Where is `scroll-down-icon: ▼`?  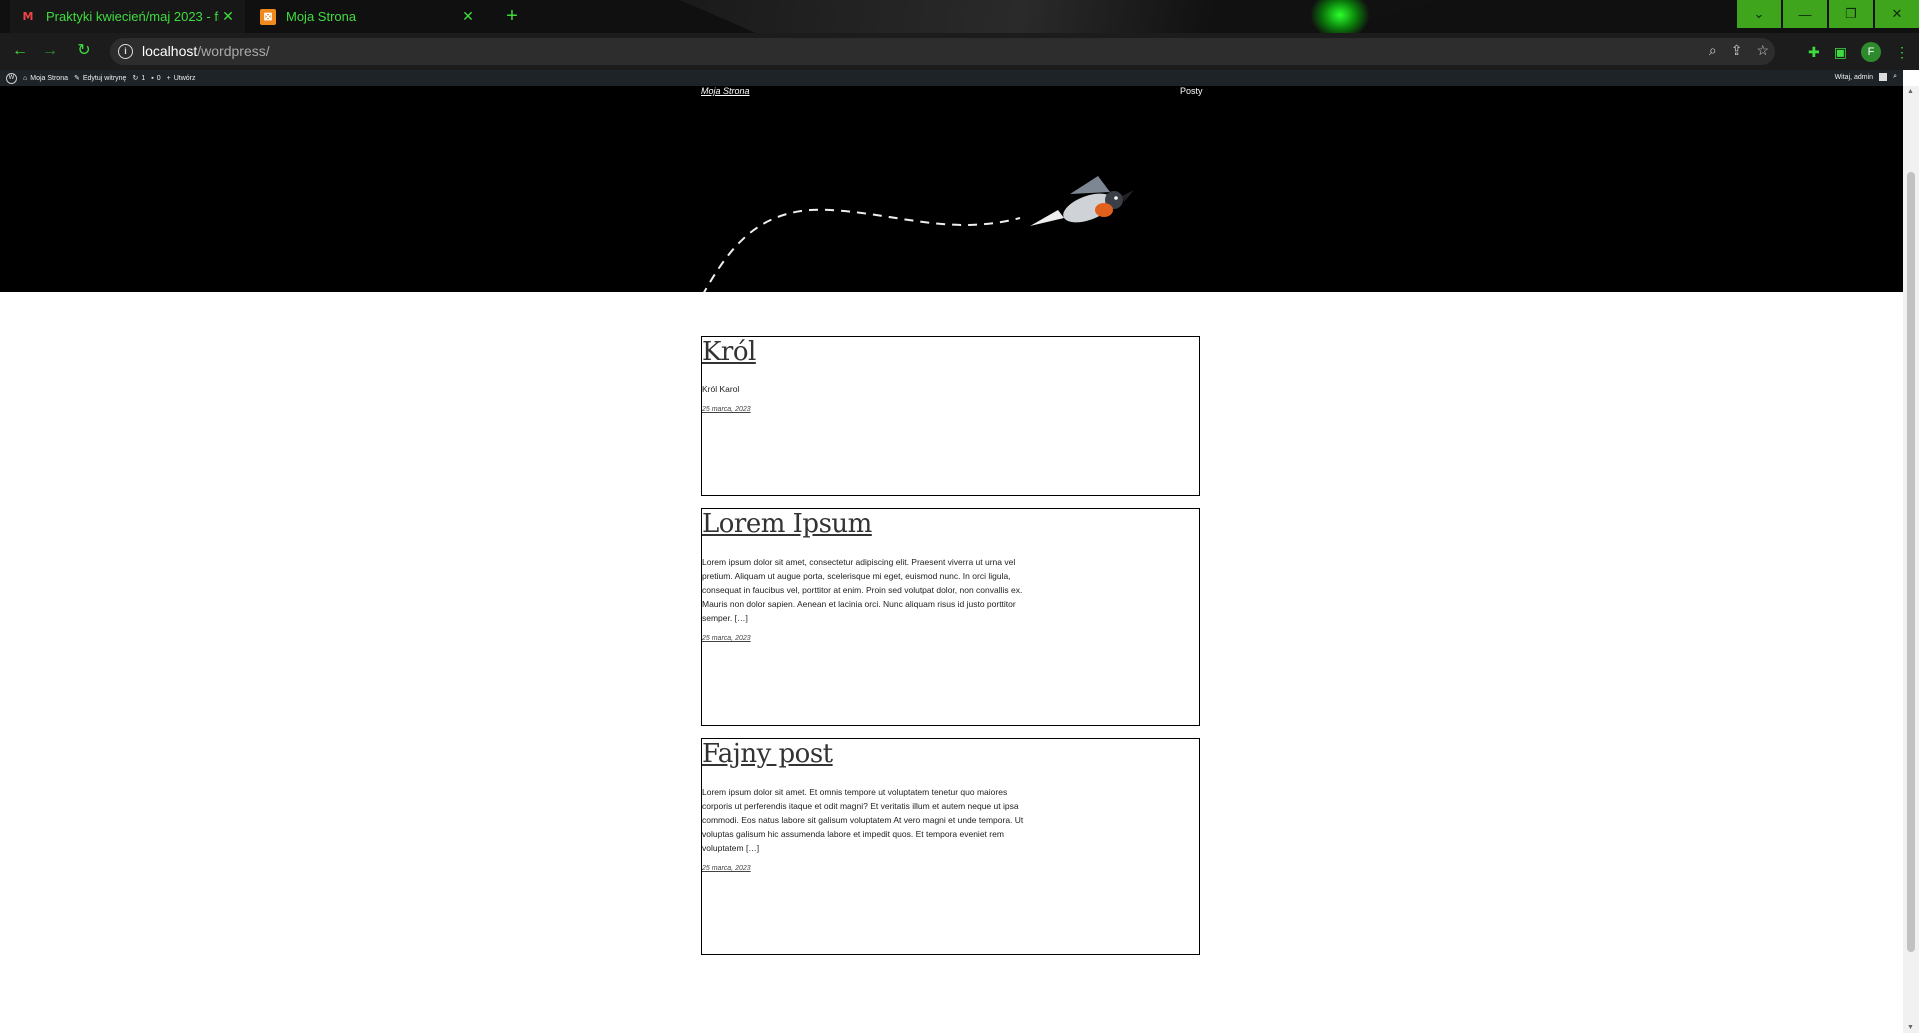
scroll-down-icon: ▼ is located at coordinates (1910, 1027).